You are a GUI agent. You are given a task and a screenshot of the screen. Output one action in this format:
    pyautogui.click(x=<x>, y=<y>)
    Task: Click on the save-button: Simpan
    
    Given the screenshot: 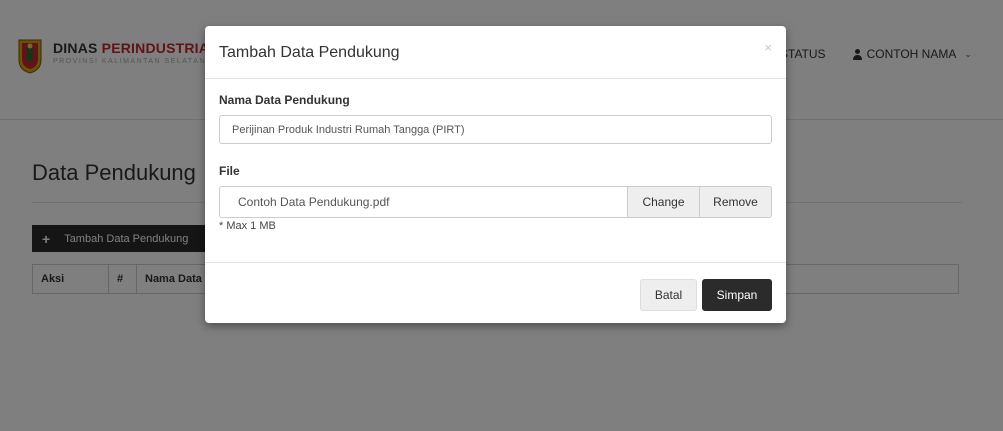 What is the action you would take?
    pyautogui.click(x=737, y=295)
    